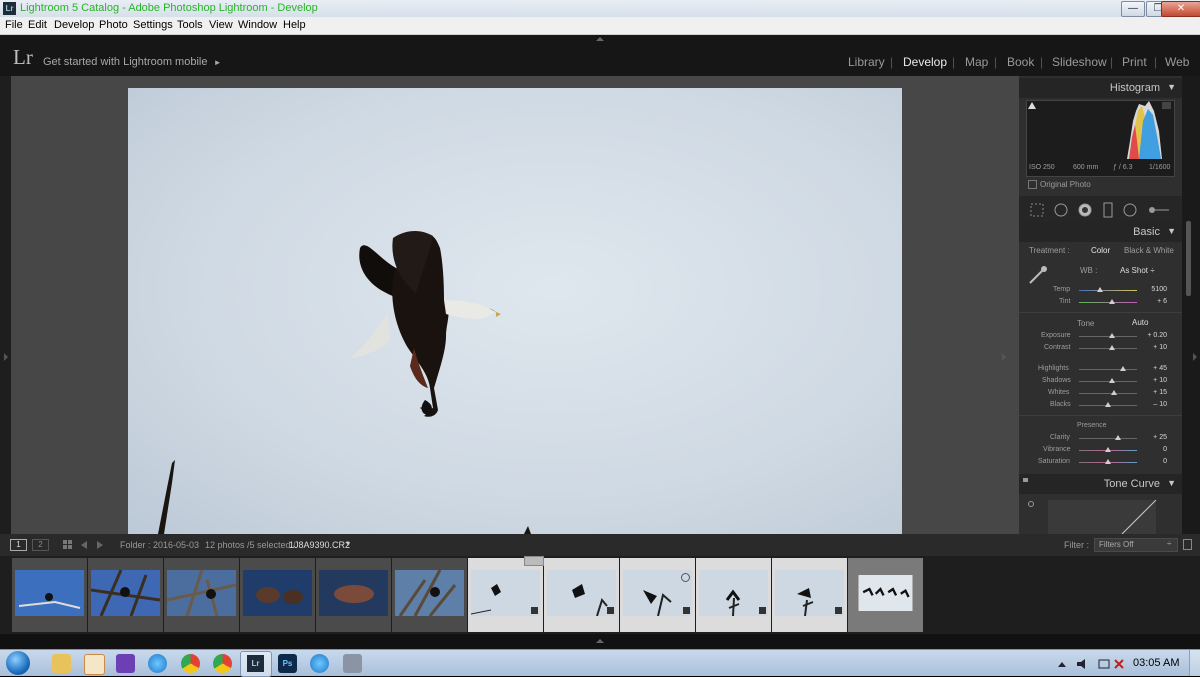 This screenshot has width=1200, height=677. Describe the element at coordinates (1108, 449) in the screenshot. I see `vibrance-slider` at that location.